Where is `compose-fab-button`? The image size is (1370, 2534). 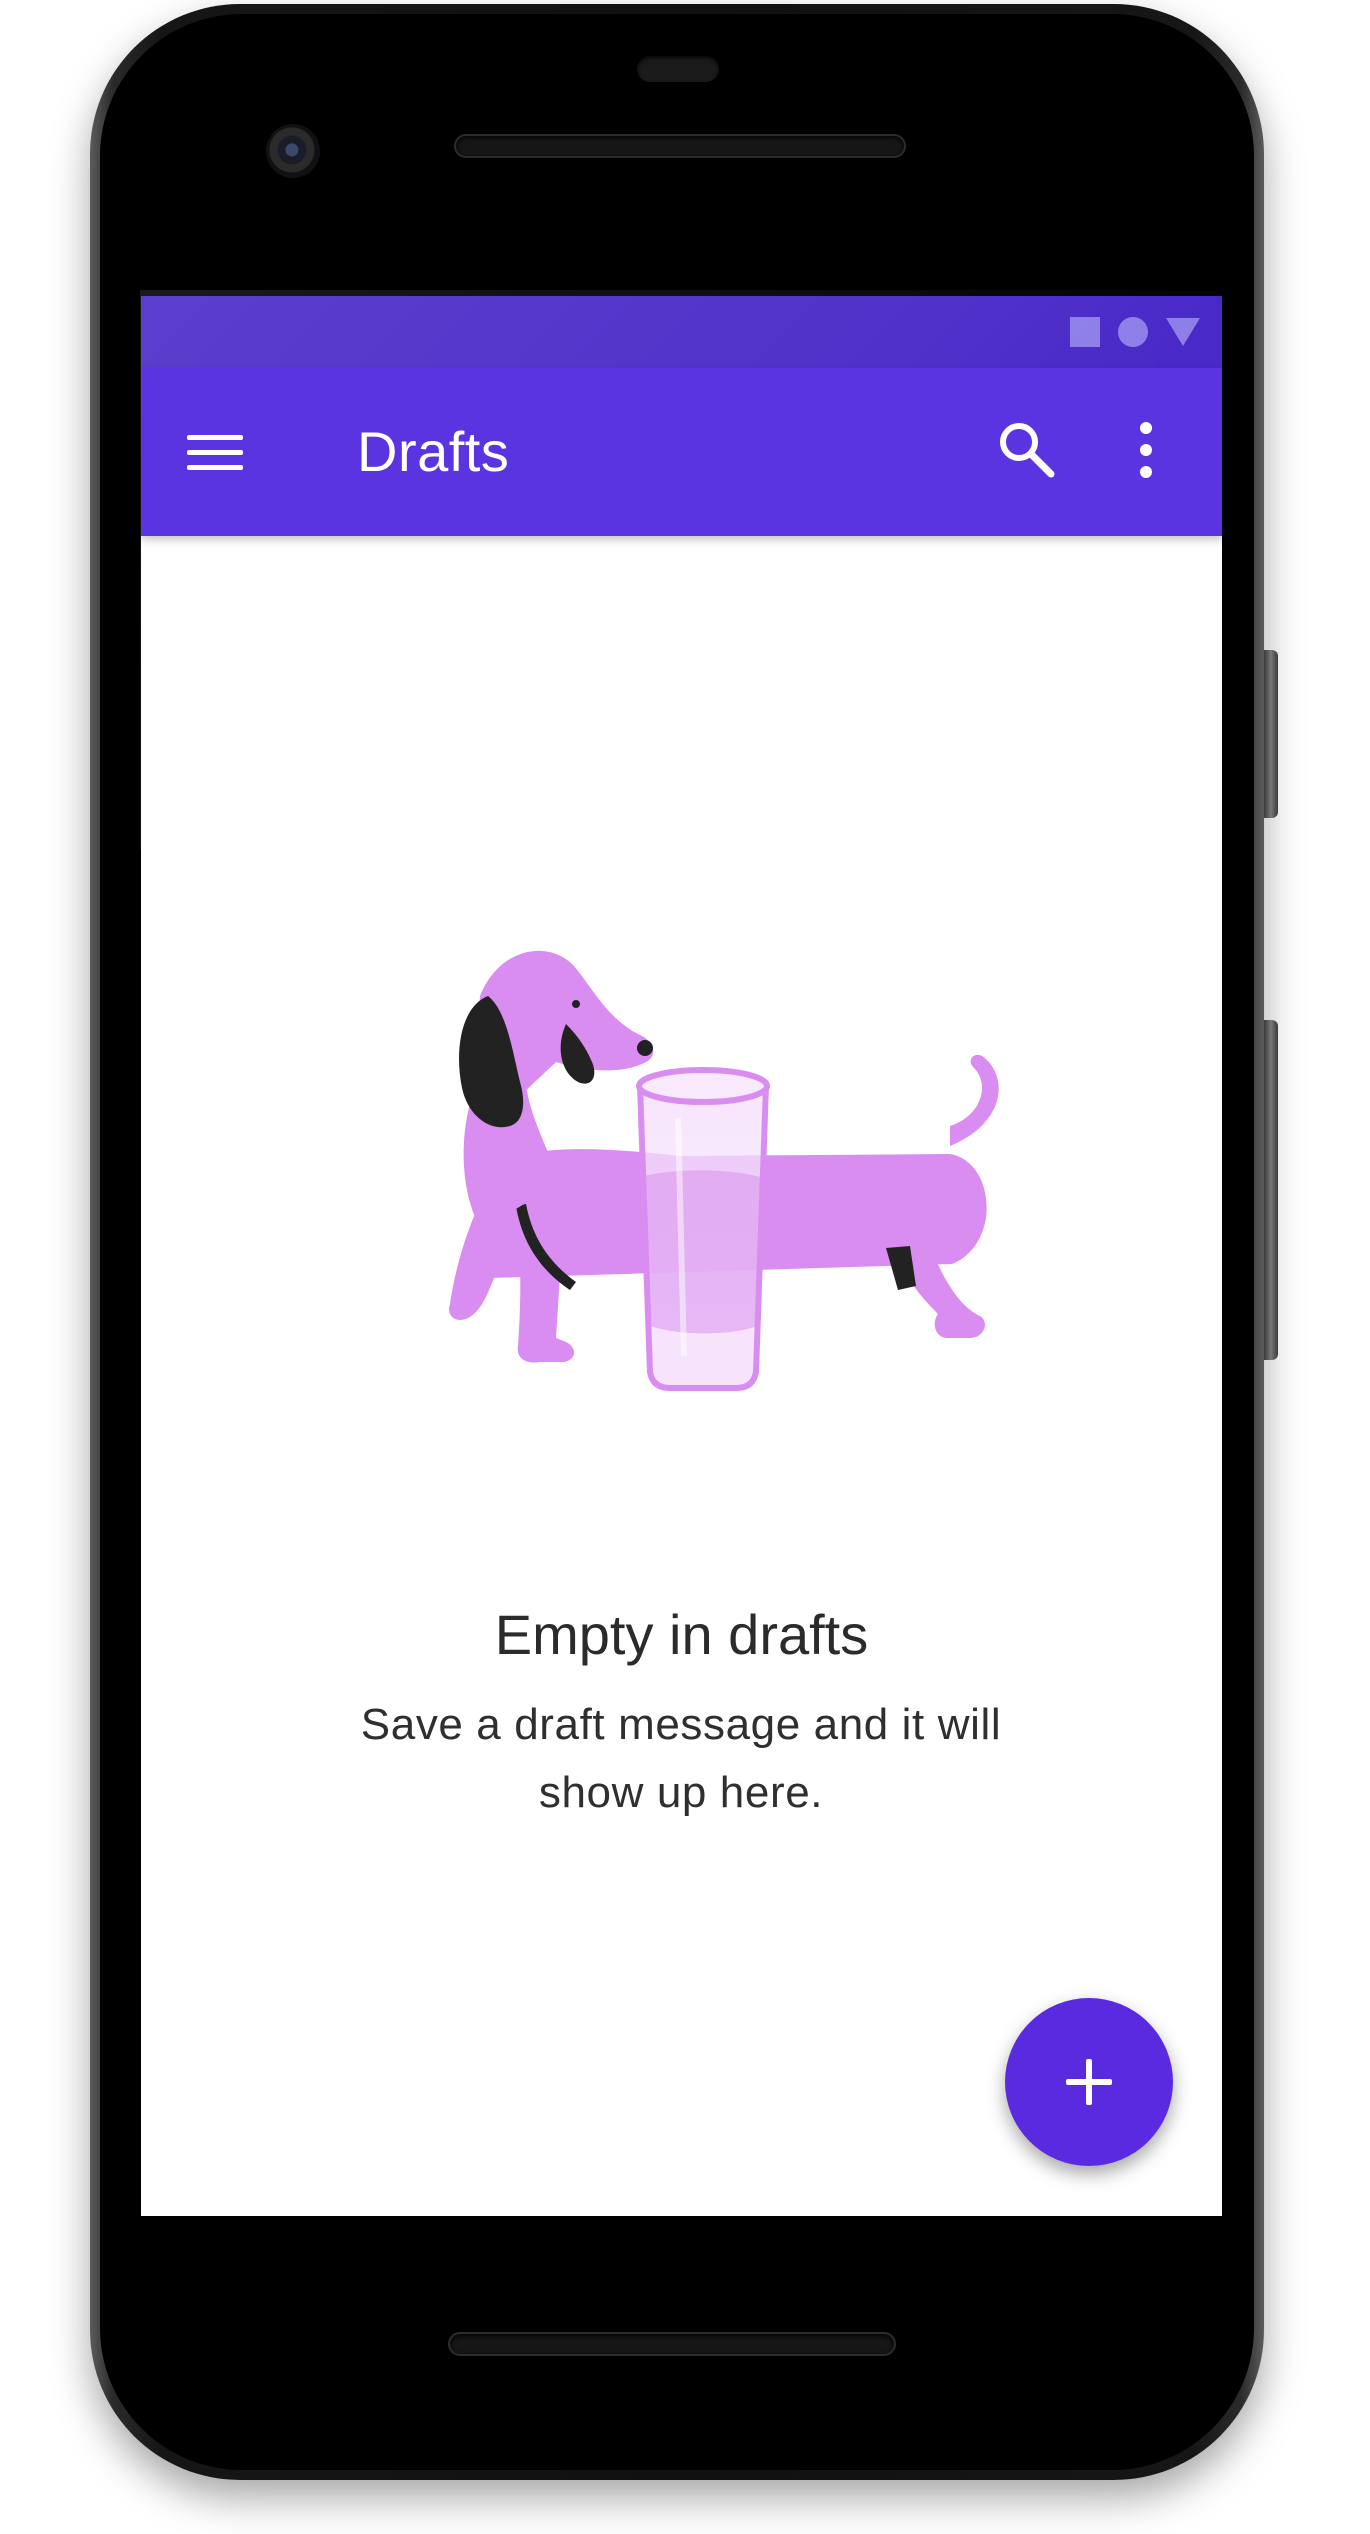
compose-fab-button is located at coordinates (1089, 2082).